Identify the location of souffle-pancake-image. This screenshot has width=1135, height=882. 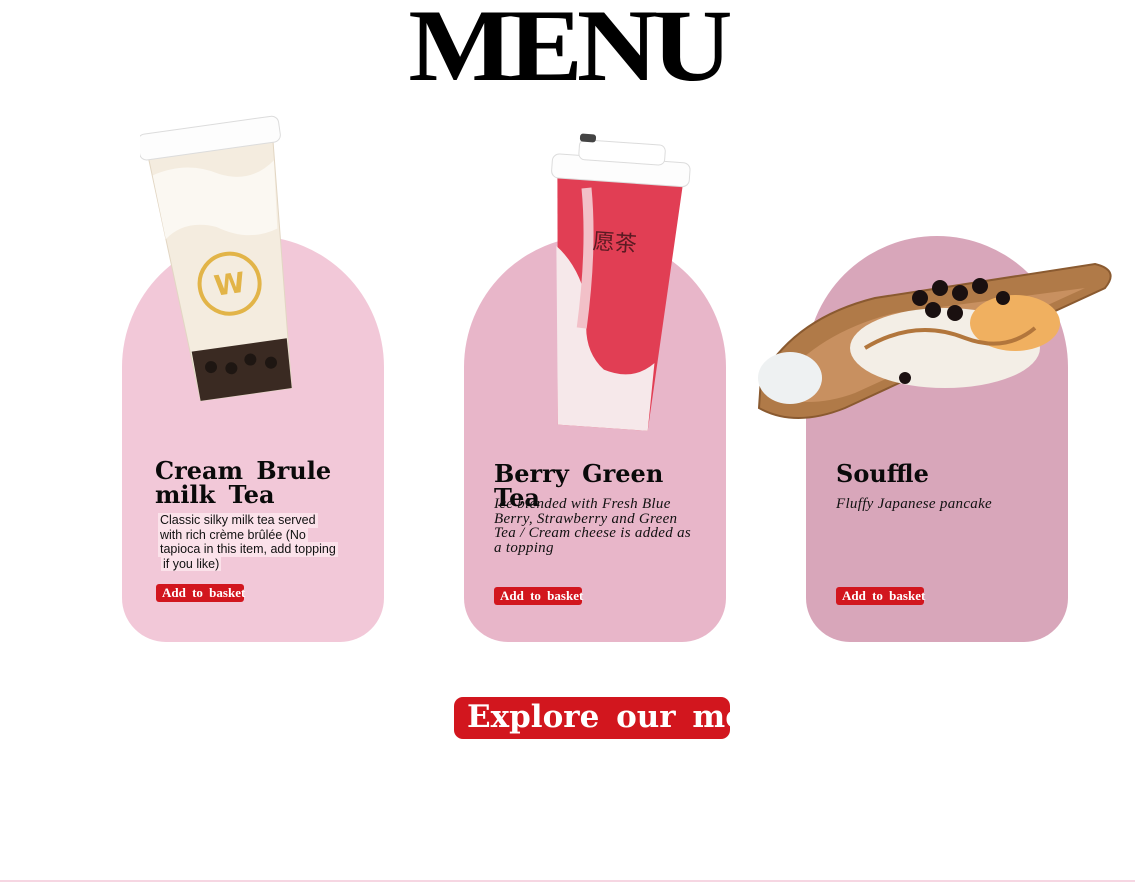
(934, 340).